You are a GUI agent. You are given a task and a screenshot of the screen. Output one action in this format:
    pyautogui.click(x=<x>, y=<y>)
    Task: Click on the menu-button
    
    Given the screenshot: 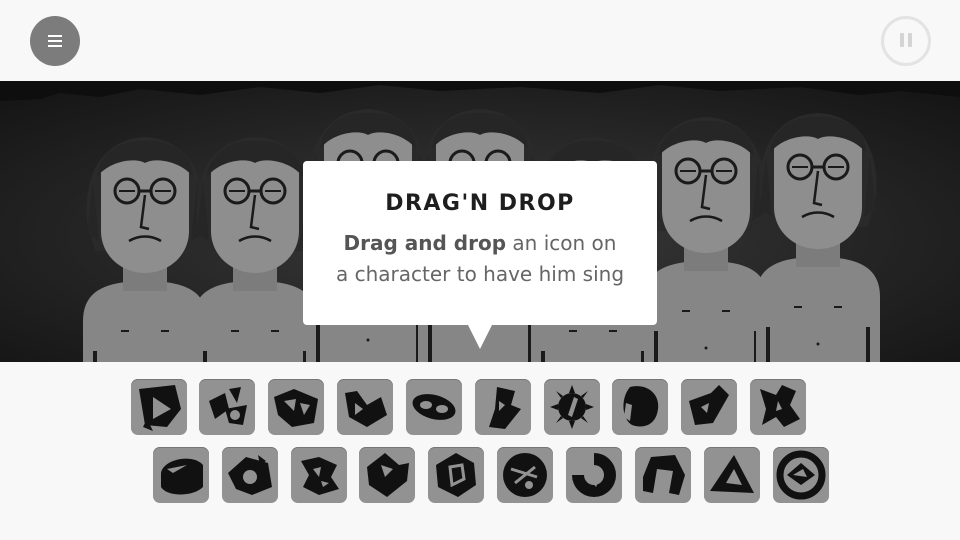 What is the action you would take?
    pyautogui.click(x=55, y=41)
    